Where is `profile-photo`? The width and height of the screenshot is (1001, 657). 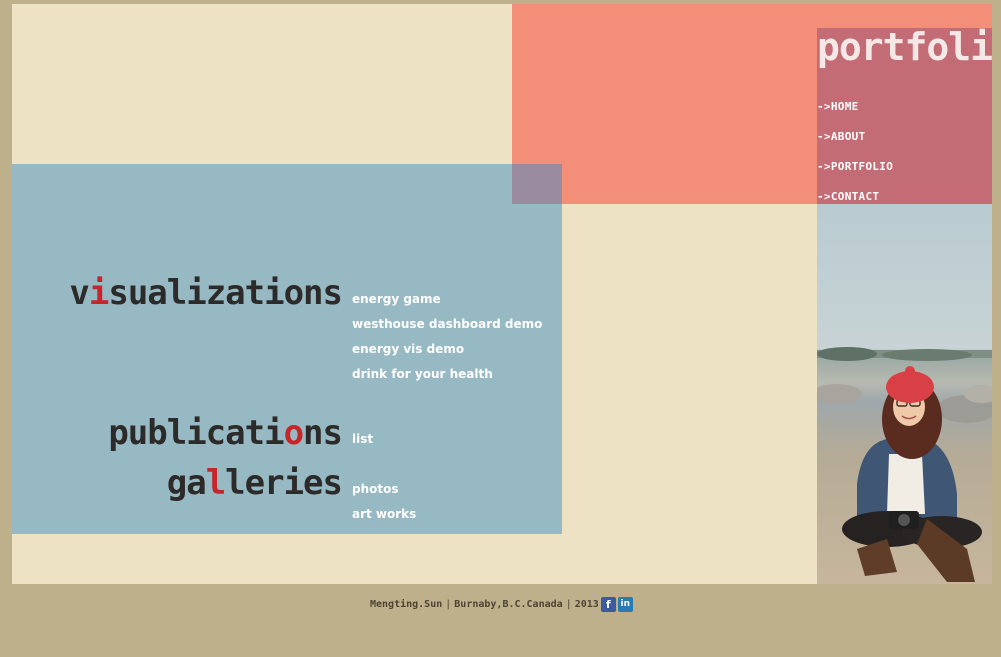
profile-photo is located at coordinates (904, 394).